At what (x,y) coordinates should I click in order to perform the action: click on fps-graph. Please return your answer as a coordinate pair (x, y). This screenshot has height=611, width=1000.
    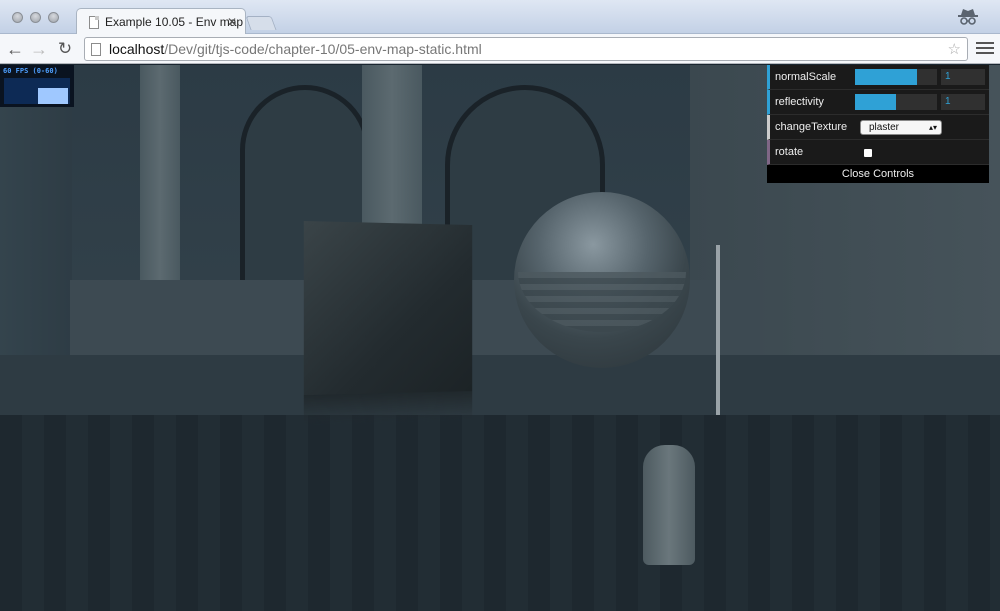
    Looking at the image, I should click on (37, 91).